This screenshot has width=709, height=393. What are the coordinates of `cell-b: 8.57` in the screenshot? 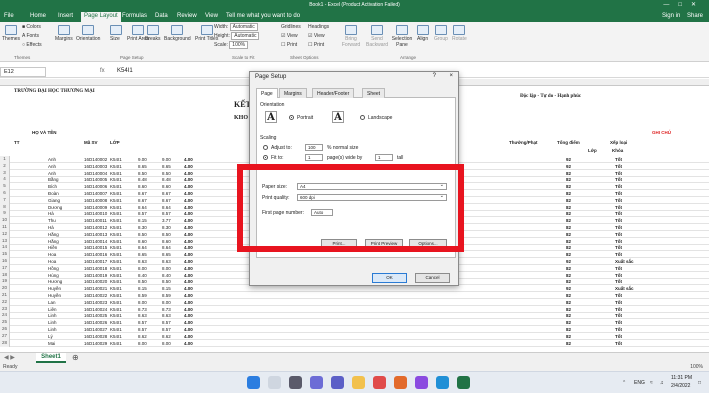 It's located at (166, 214).